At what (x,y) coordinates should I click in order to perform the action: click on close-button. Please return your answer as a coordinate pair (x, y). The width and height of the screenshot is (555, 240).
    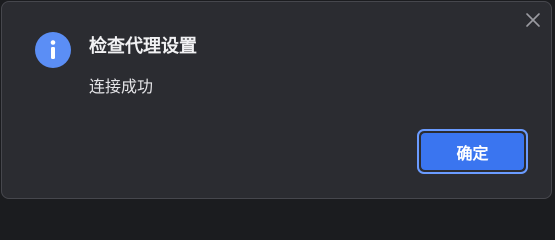
    Looking at the image, I should click on (533, 20).